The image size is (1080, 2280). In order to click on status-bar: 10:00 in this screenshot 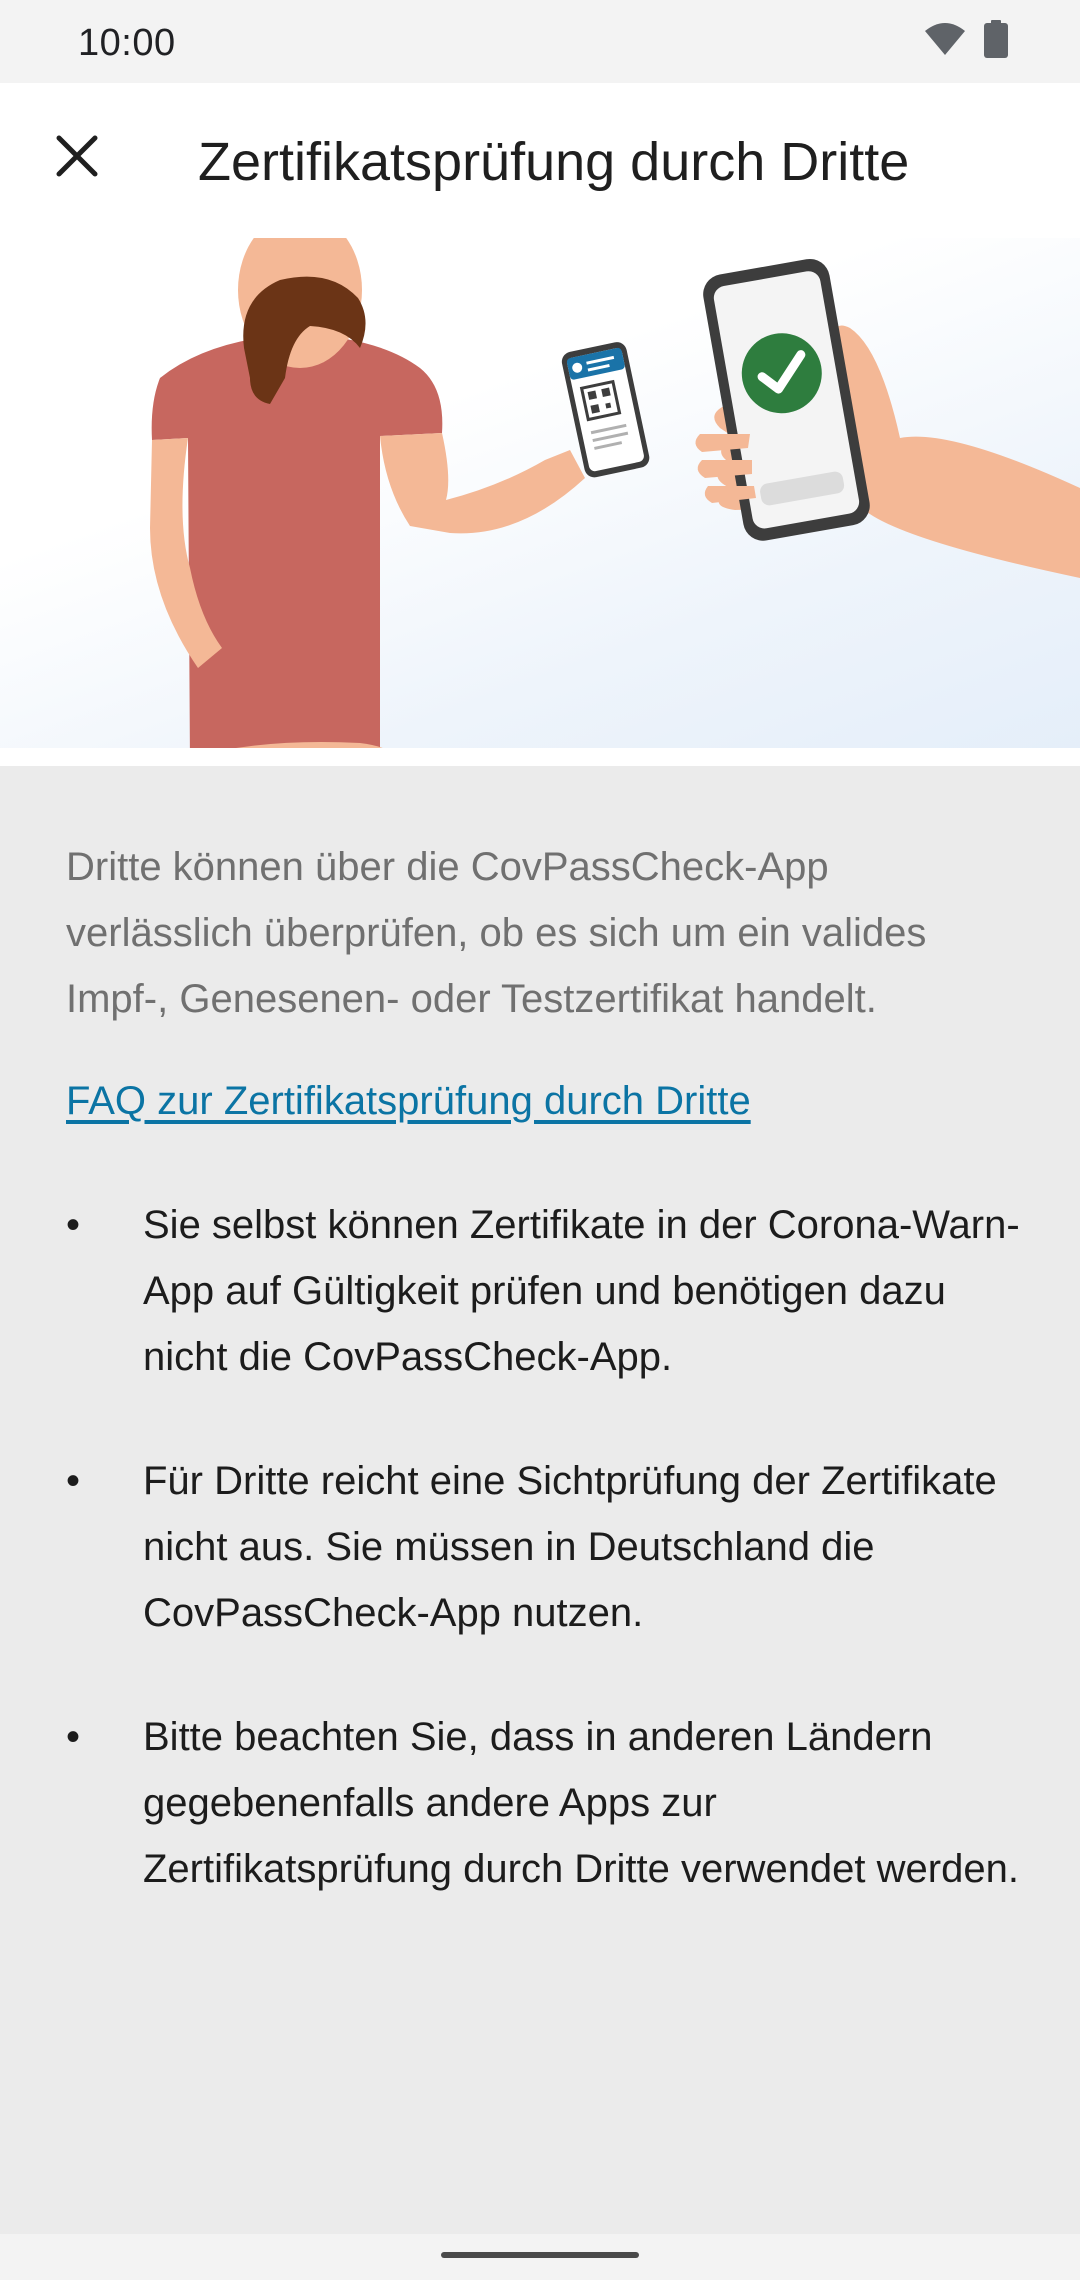, I will do `click(540, 41)`.